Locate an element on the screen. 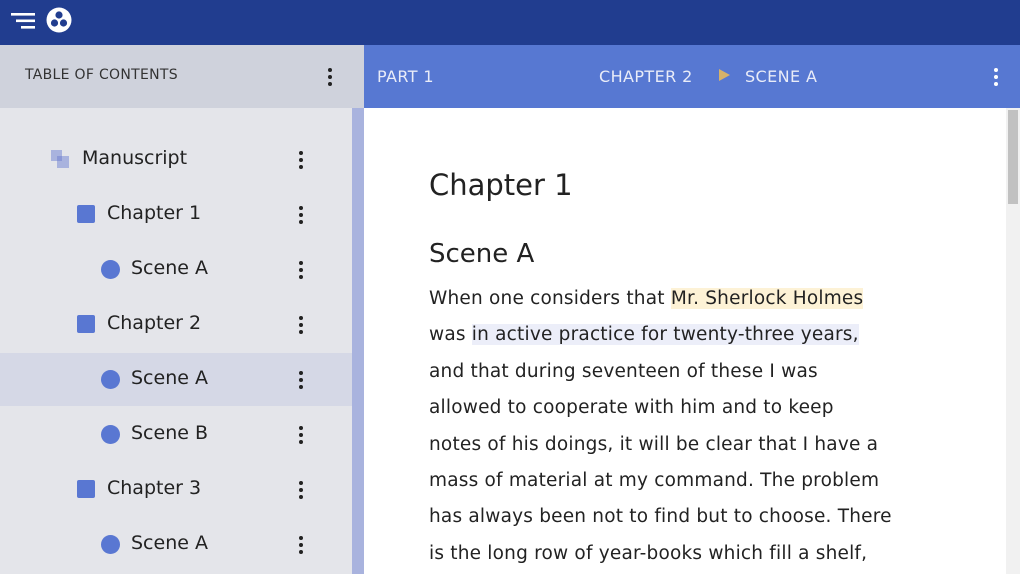 This screenshot has height=574, width=1020. toc-item-chapter-1: Chapter 1 is located at coordinates (176, 214).